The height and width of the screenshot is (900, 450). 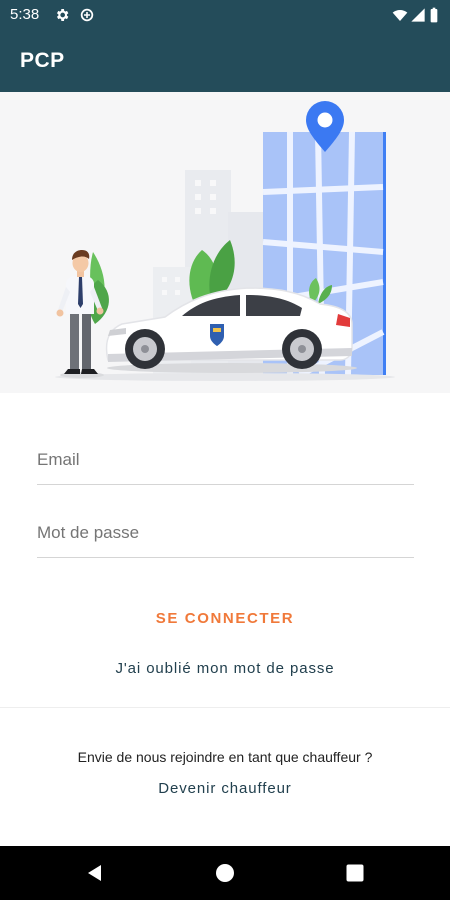 What do you see at coordinates (87, 15) in the screenshot?
I see `data-saver-icon` at bounding box center [87, 15].